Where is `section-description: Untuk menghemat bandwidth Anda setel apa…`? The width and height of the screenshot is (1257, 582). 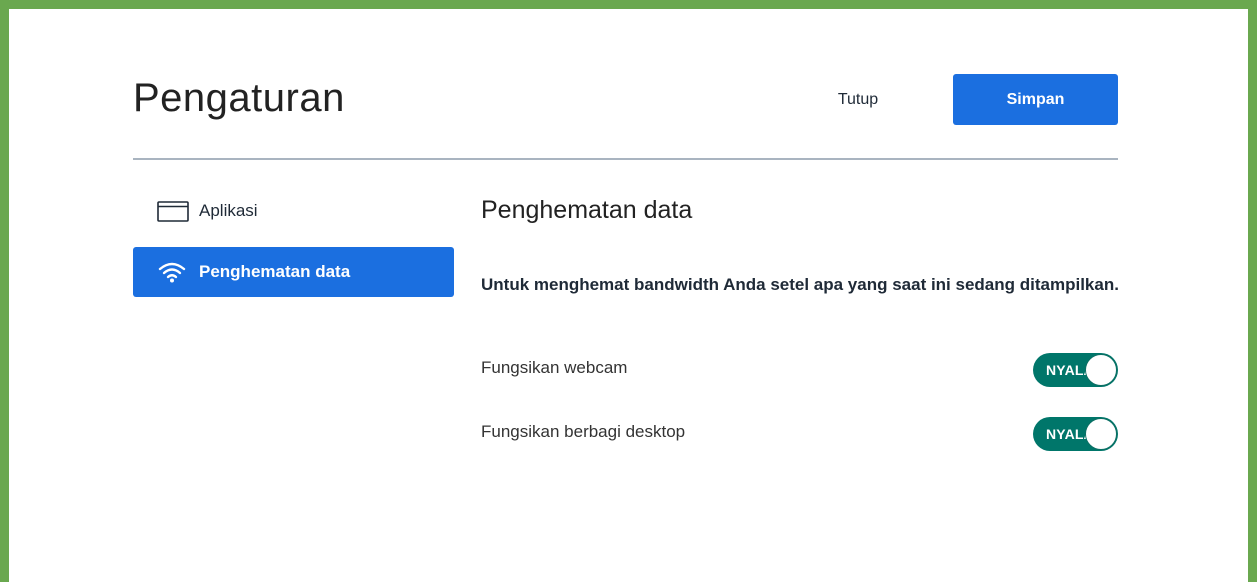
section-description: Untuk menghemat bandwidth Anda setel apa… is located at coordinates (800, 284).